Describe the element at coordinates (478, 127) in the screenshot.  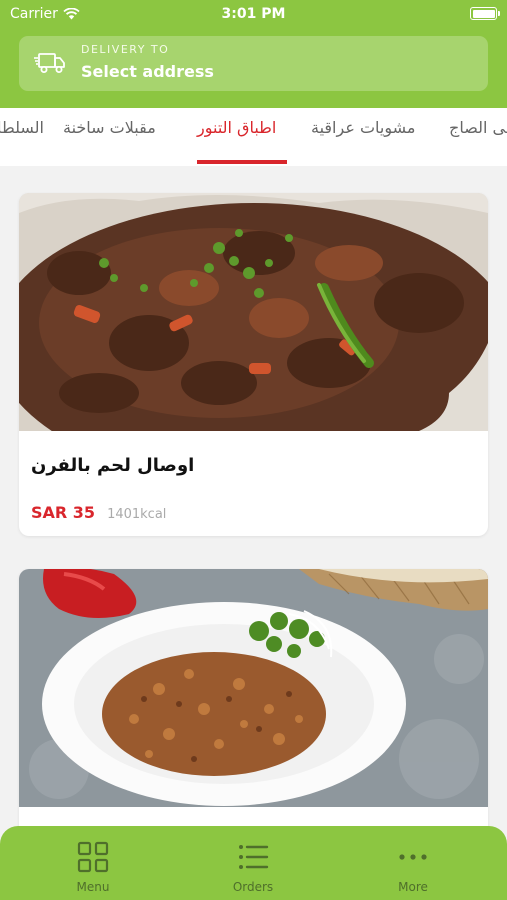
I see `tab-saj: على الصاج` at that location.